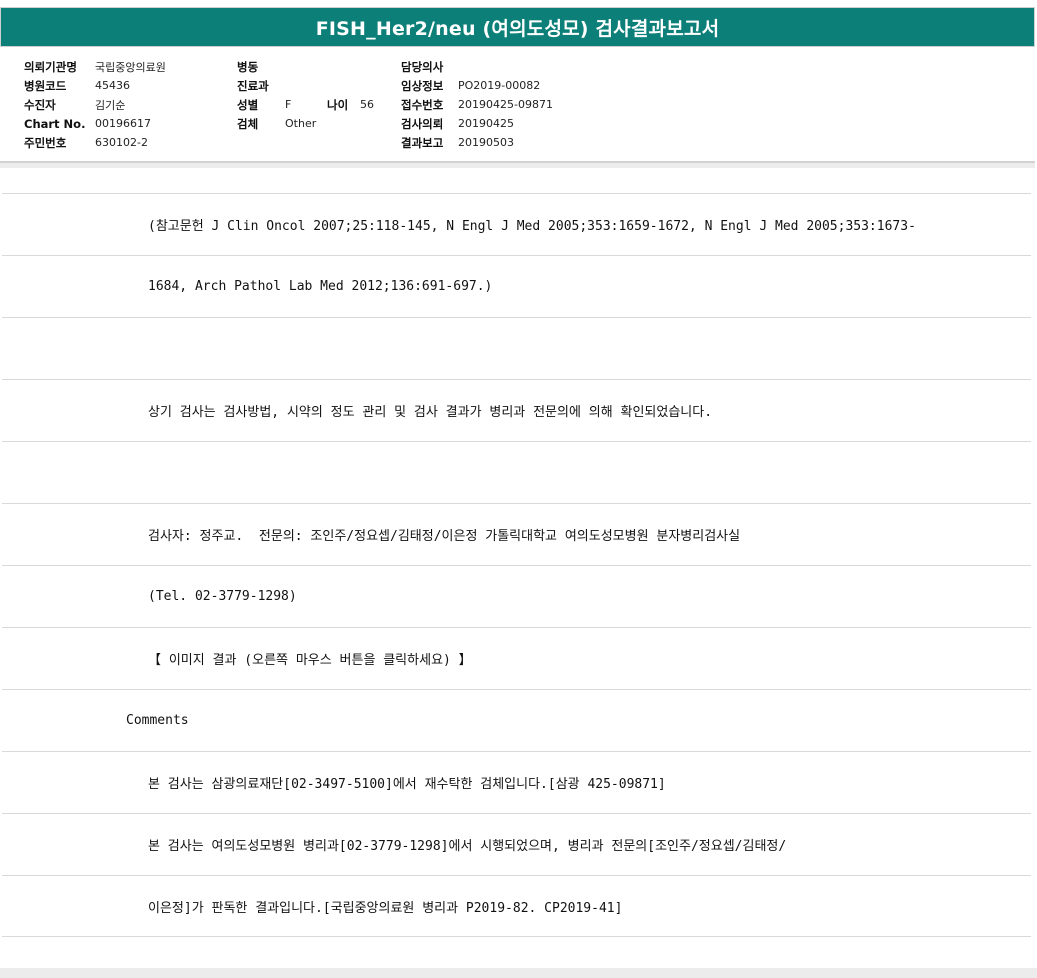 The height and width of the screenshot is (978, 1037). I want to click on title-bar: FISH_Her2/neu (여의도성모) 검사결과보고서, so click(517, 27).